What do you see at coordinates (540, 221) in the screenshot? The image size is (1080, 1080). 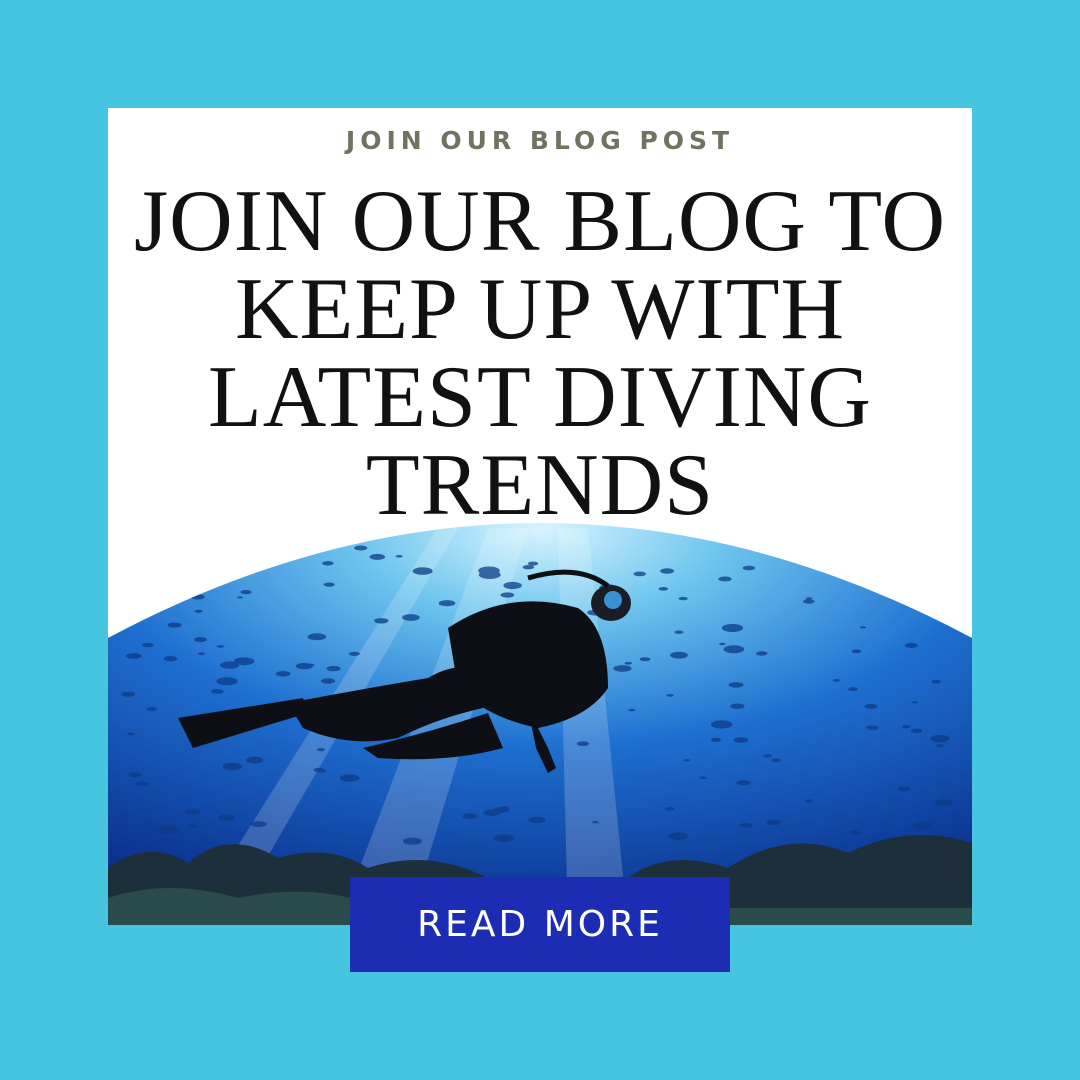 I see `headline-line: JOIN OUR BLOG TO` at bounding box center [540, 221].